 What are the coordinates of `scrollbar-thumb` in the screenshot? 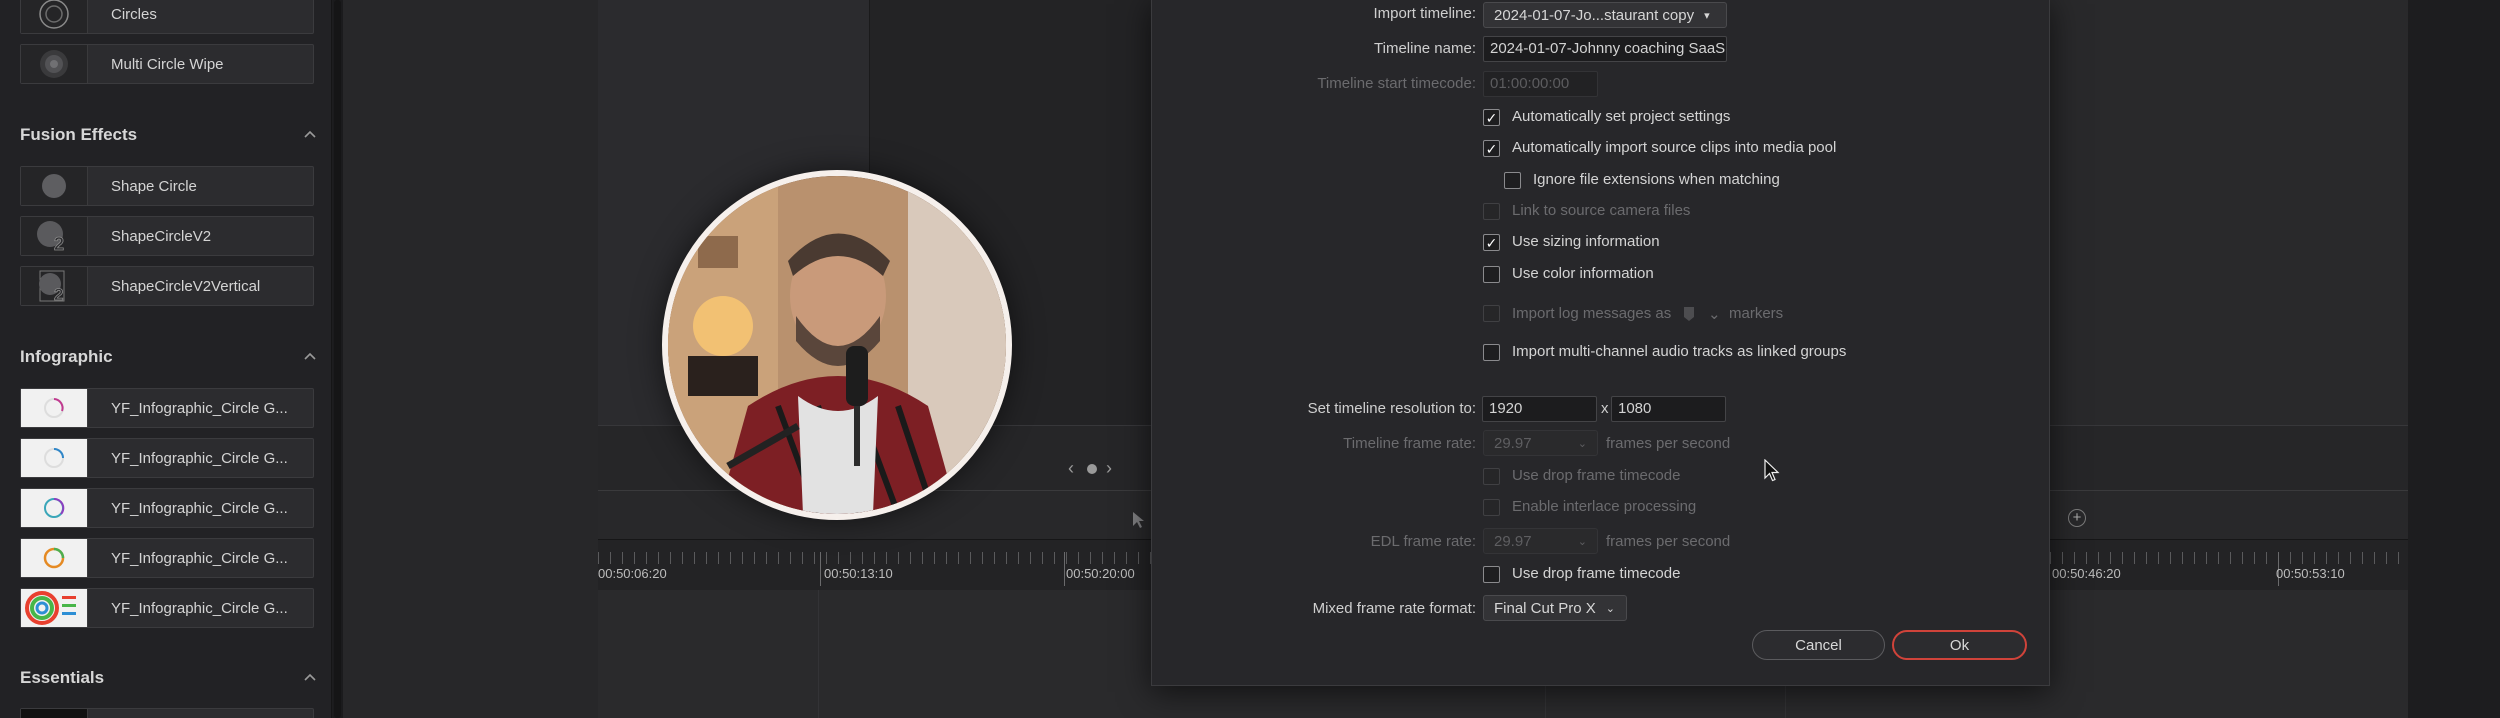 It's located at (337, 359).